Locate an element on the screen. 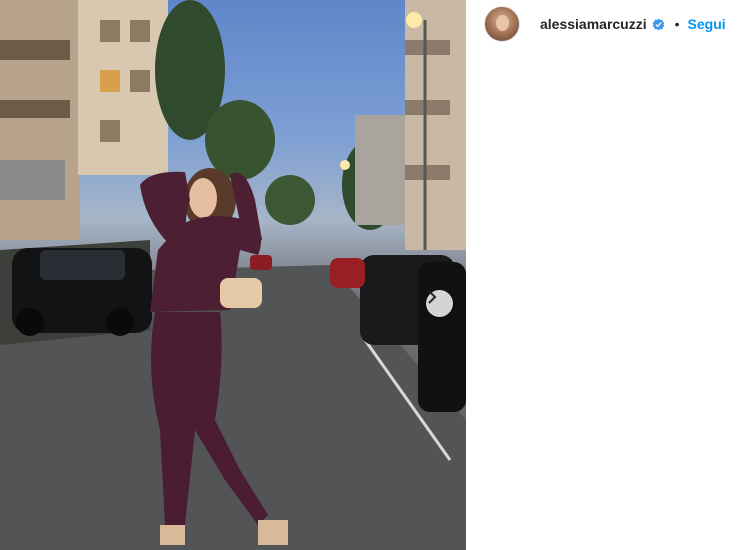 The image size is (740, 550). chevron-right-icon is located at coordinates (432, 297).